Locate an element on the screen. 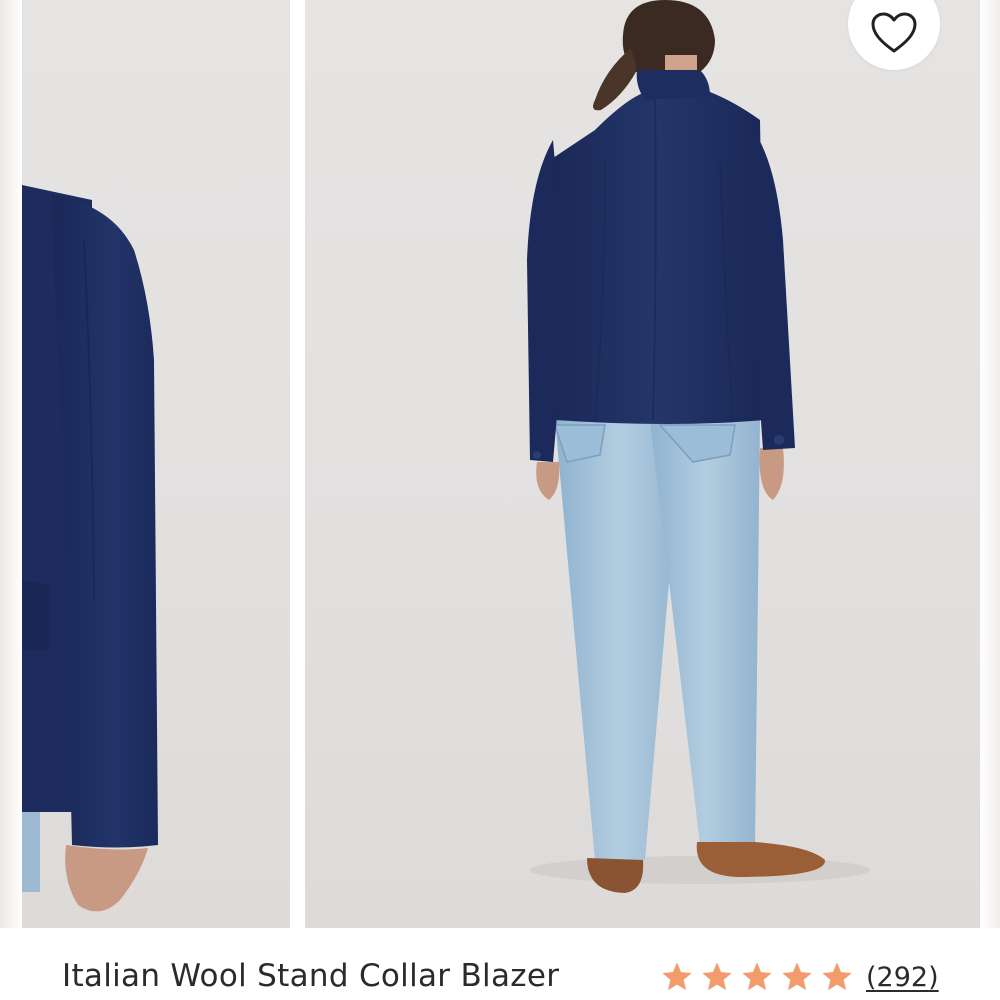  product-title: Italian Wool Stand Collar Blazer is located at coordinates (311, 976).